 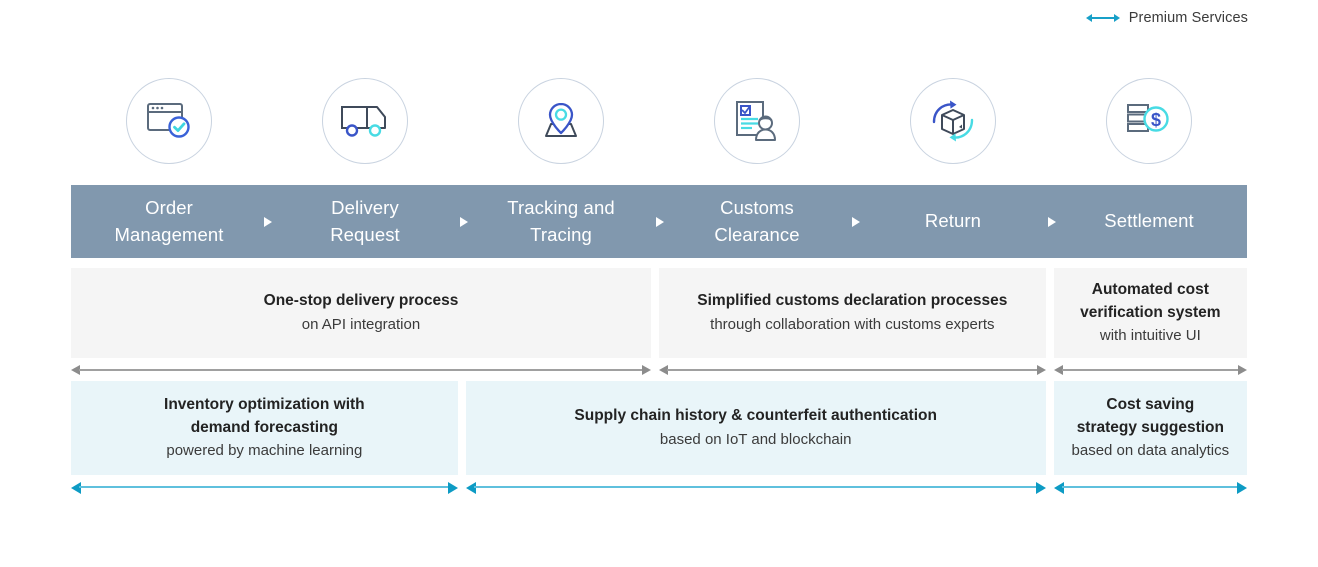 What do you see at coordinates (1150, 451) in the screenshot?
I see `service-subtitle: based on data analytics` at bounding box center [1150, 451].